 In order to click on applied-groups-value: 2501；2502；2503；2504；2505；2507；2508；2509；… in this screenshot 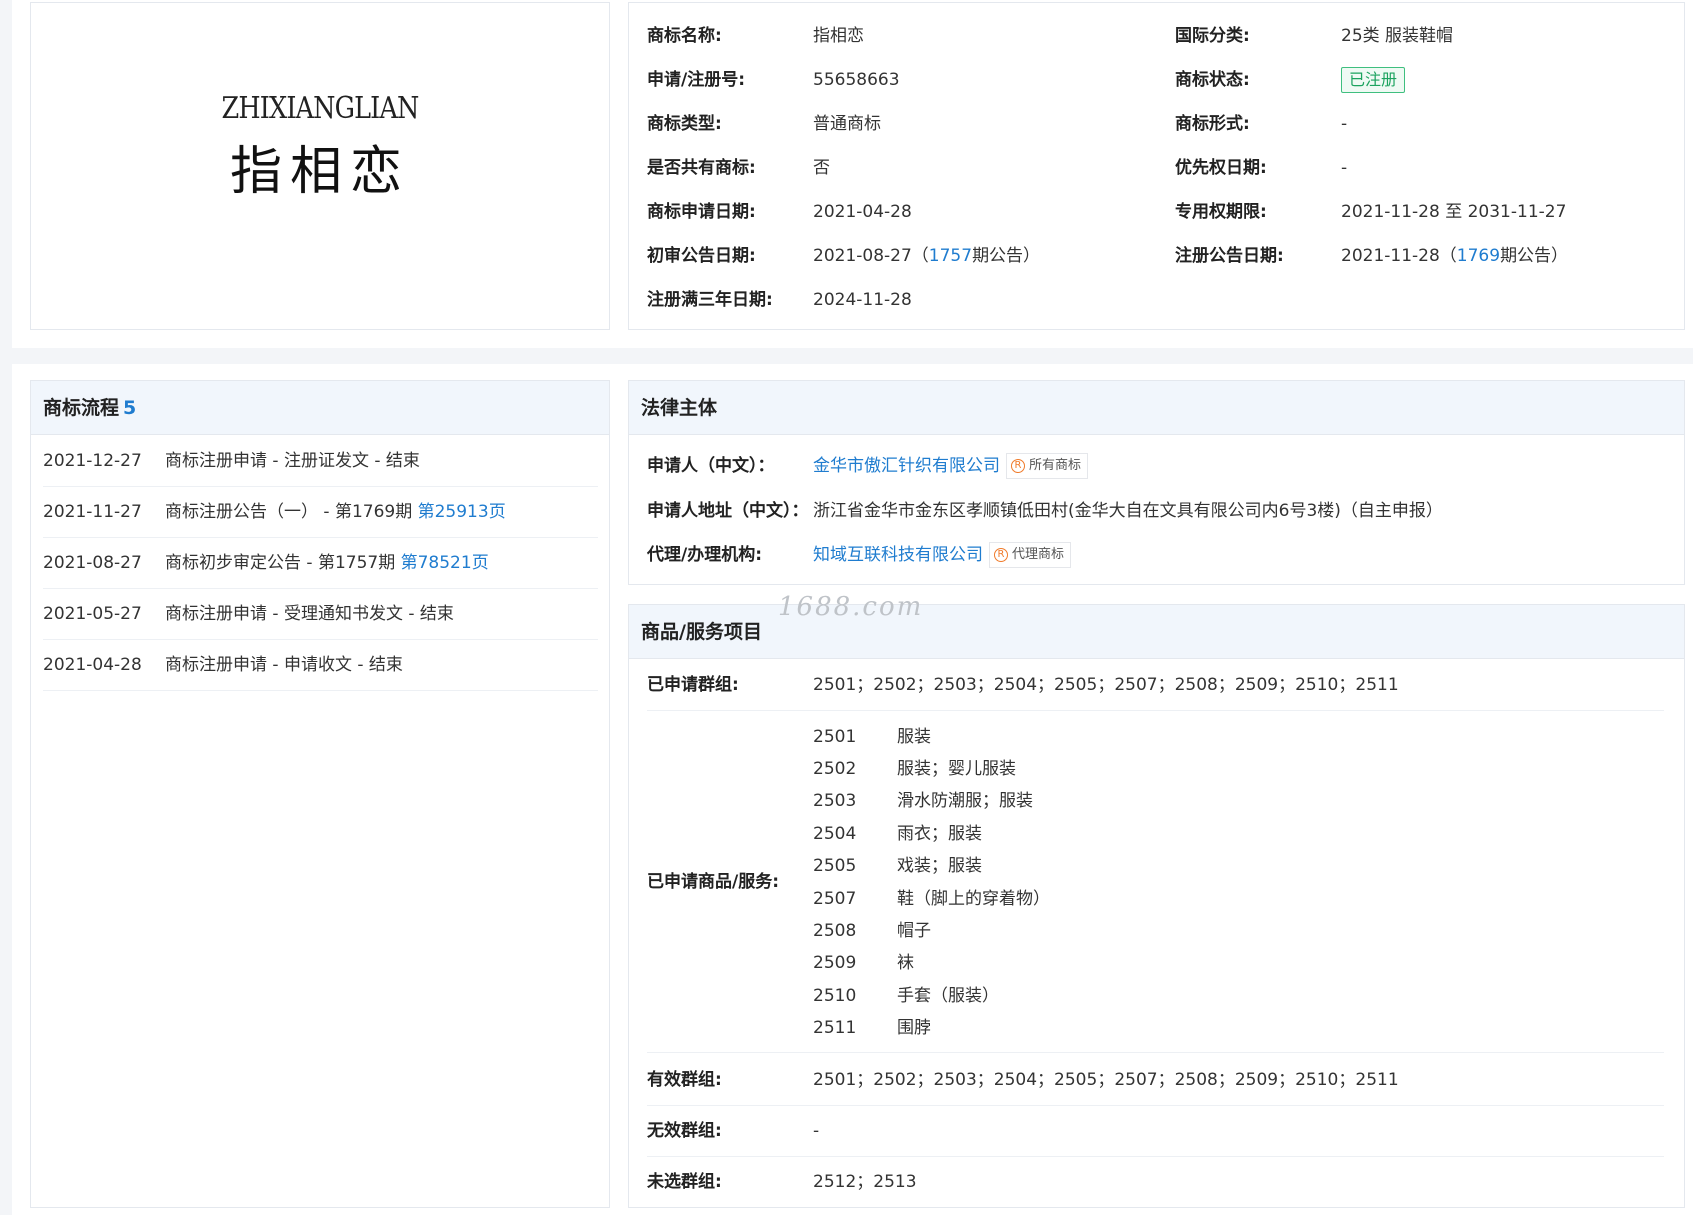, I will do `click(1106, 685)`.